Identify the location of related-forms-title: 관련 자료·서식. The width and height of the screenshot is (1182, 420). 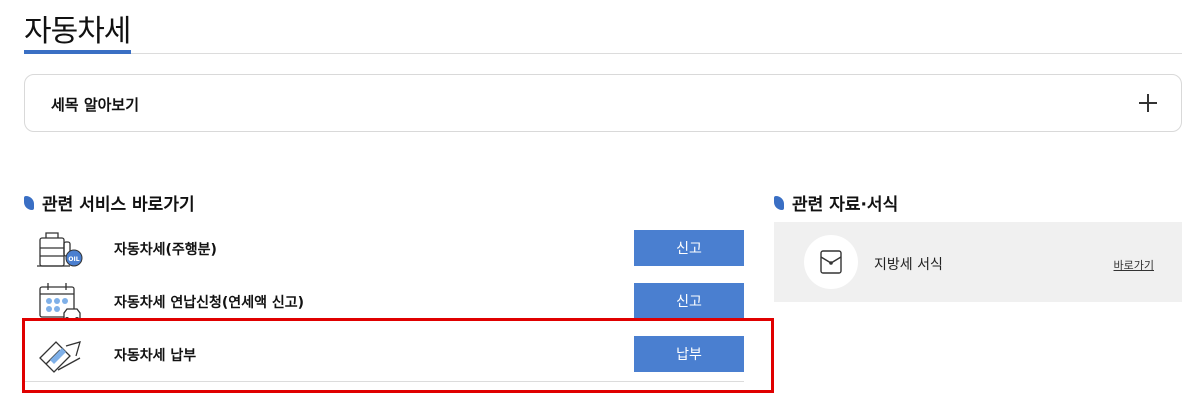
(836, 202).